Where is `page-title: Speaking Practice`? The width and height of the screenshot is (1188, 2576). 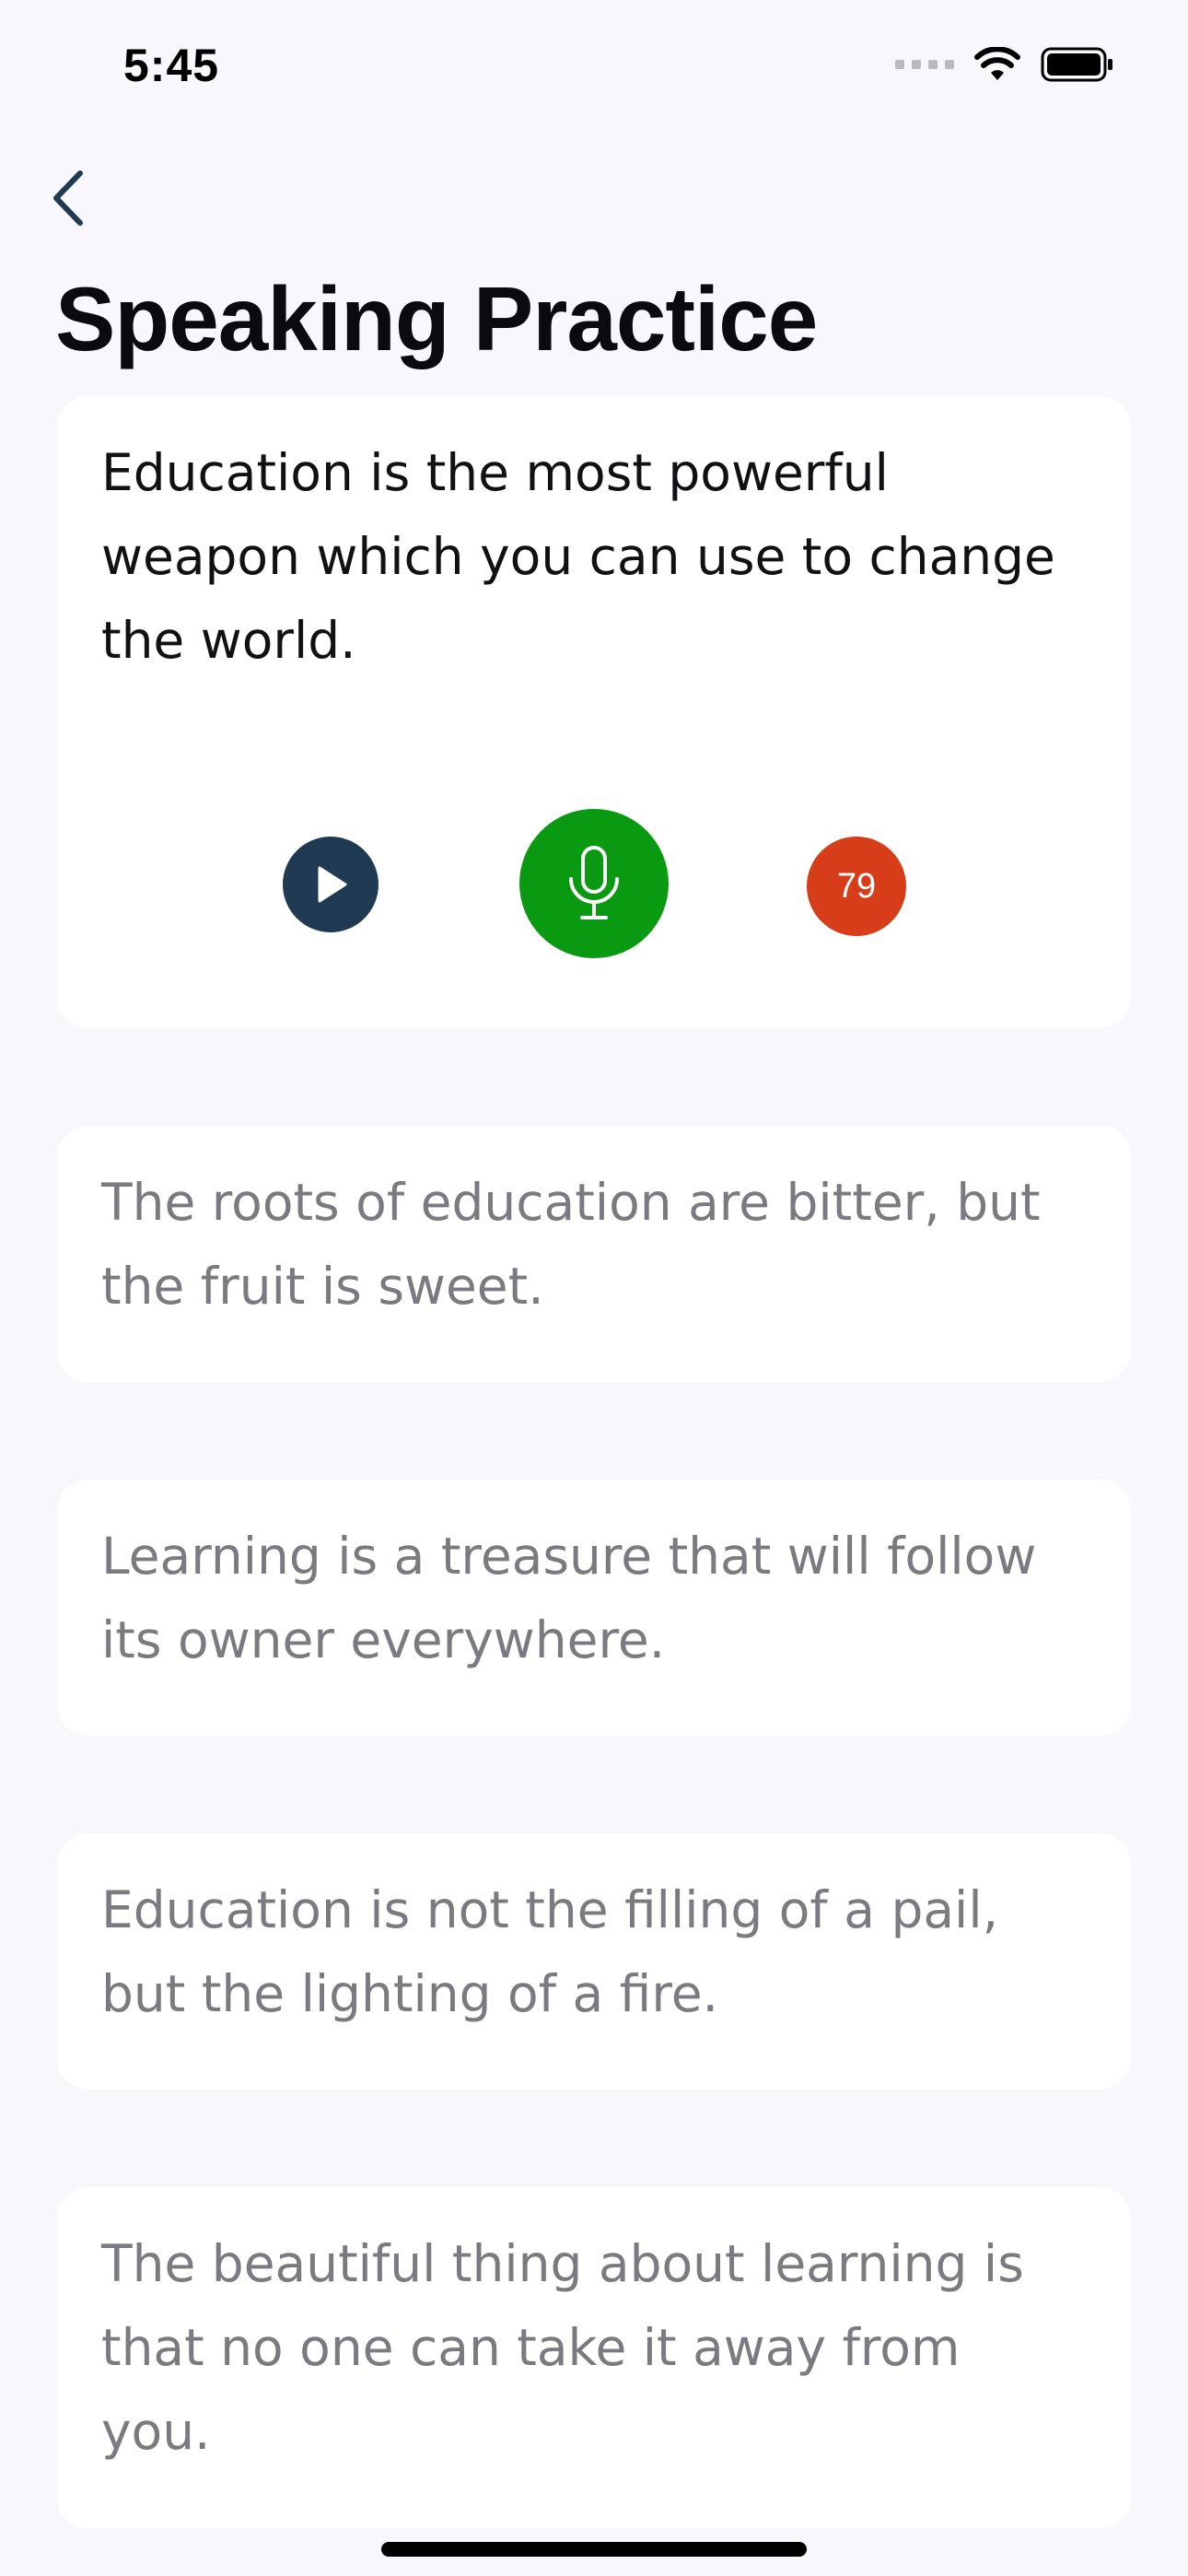 page-title: Speaking Practice is located at coordinates (436, 318).